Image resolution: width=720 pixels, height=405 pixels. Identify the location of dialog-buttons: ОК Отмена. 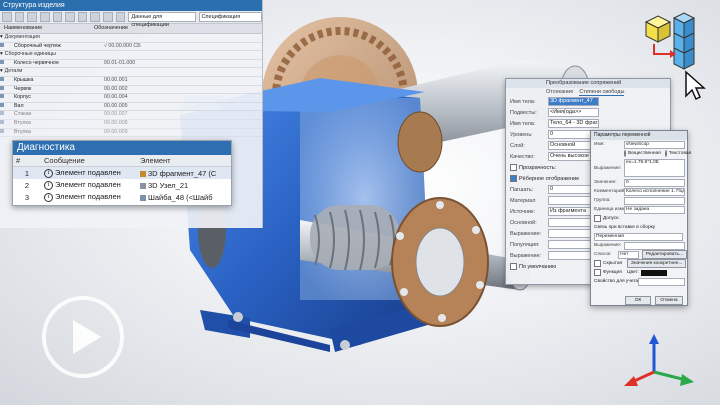
(639, 300).